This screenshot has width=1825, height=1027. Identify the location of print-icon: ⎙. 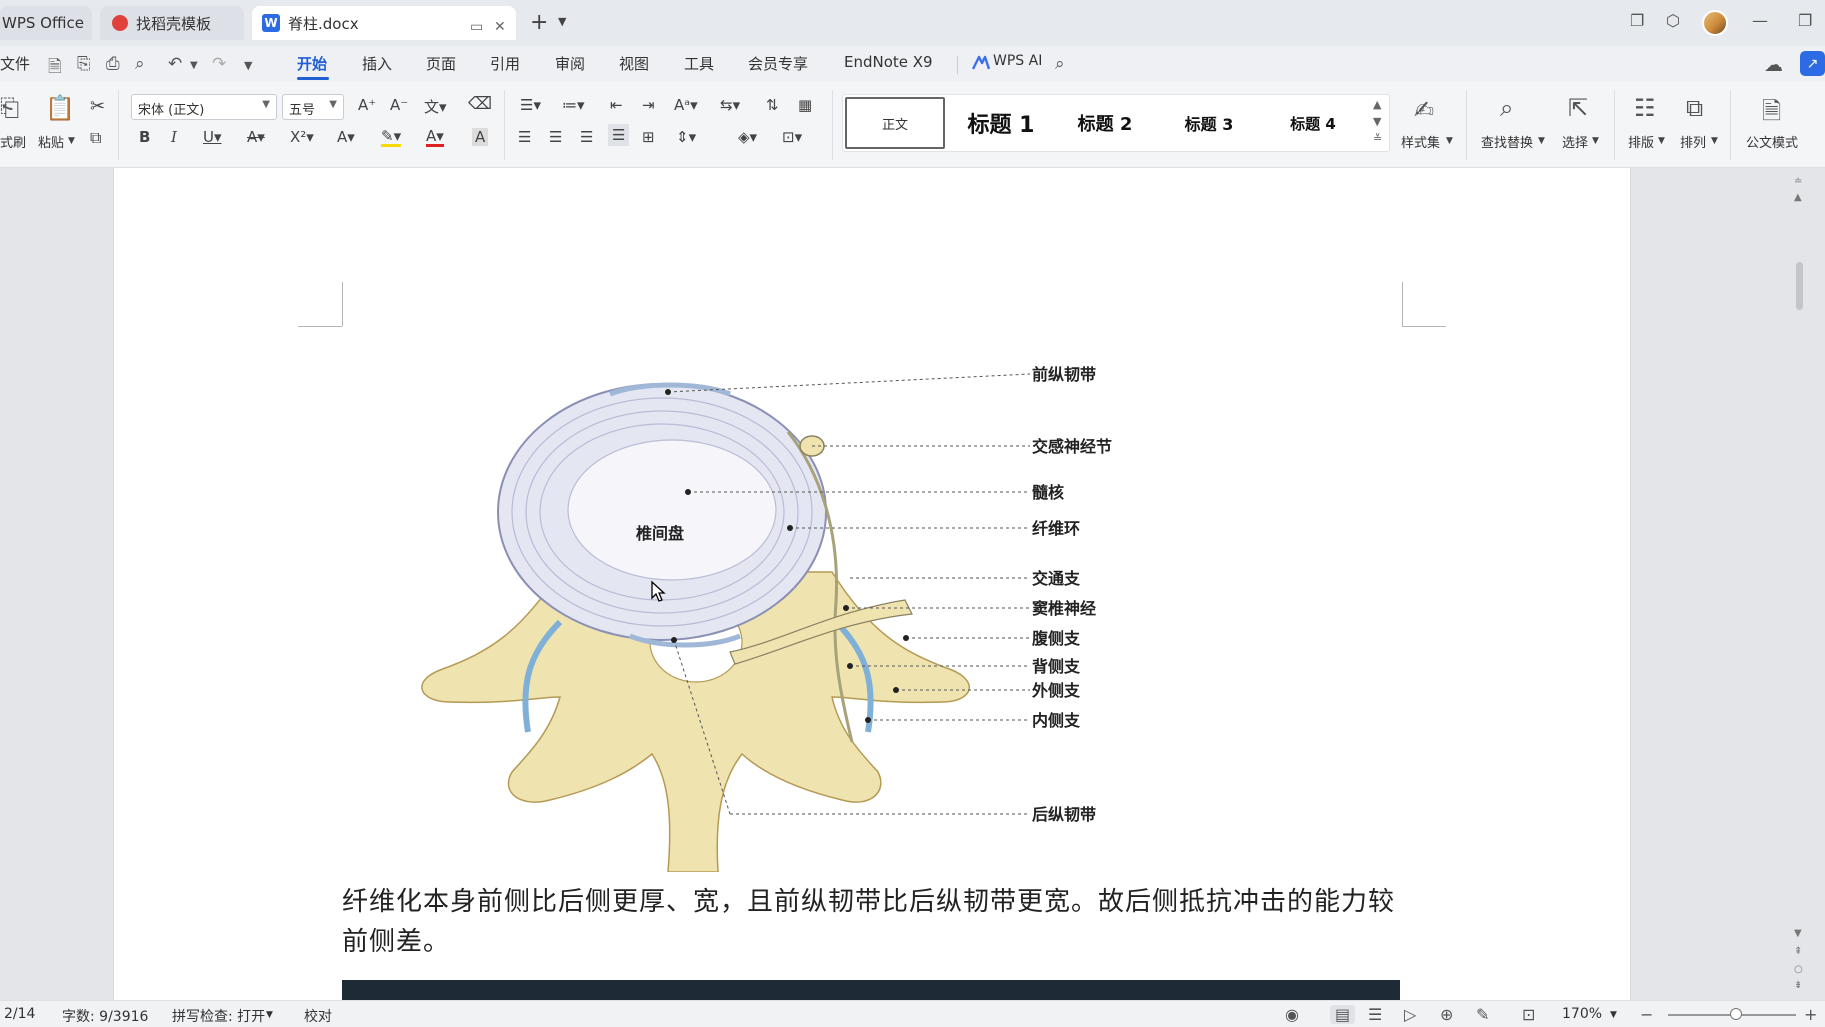
(113, 64).